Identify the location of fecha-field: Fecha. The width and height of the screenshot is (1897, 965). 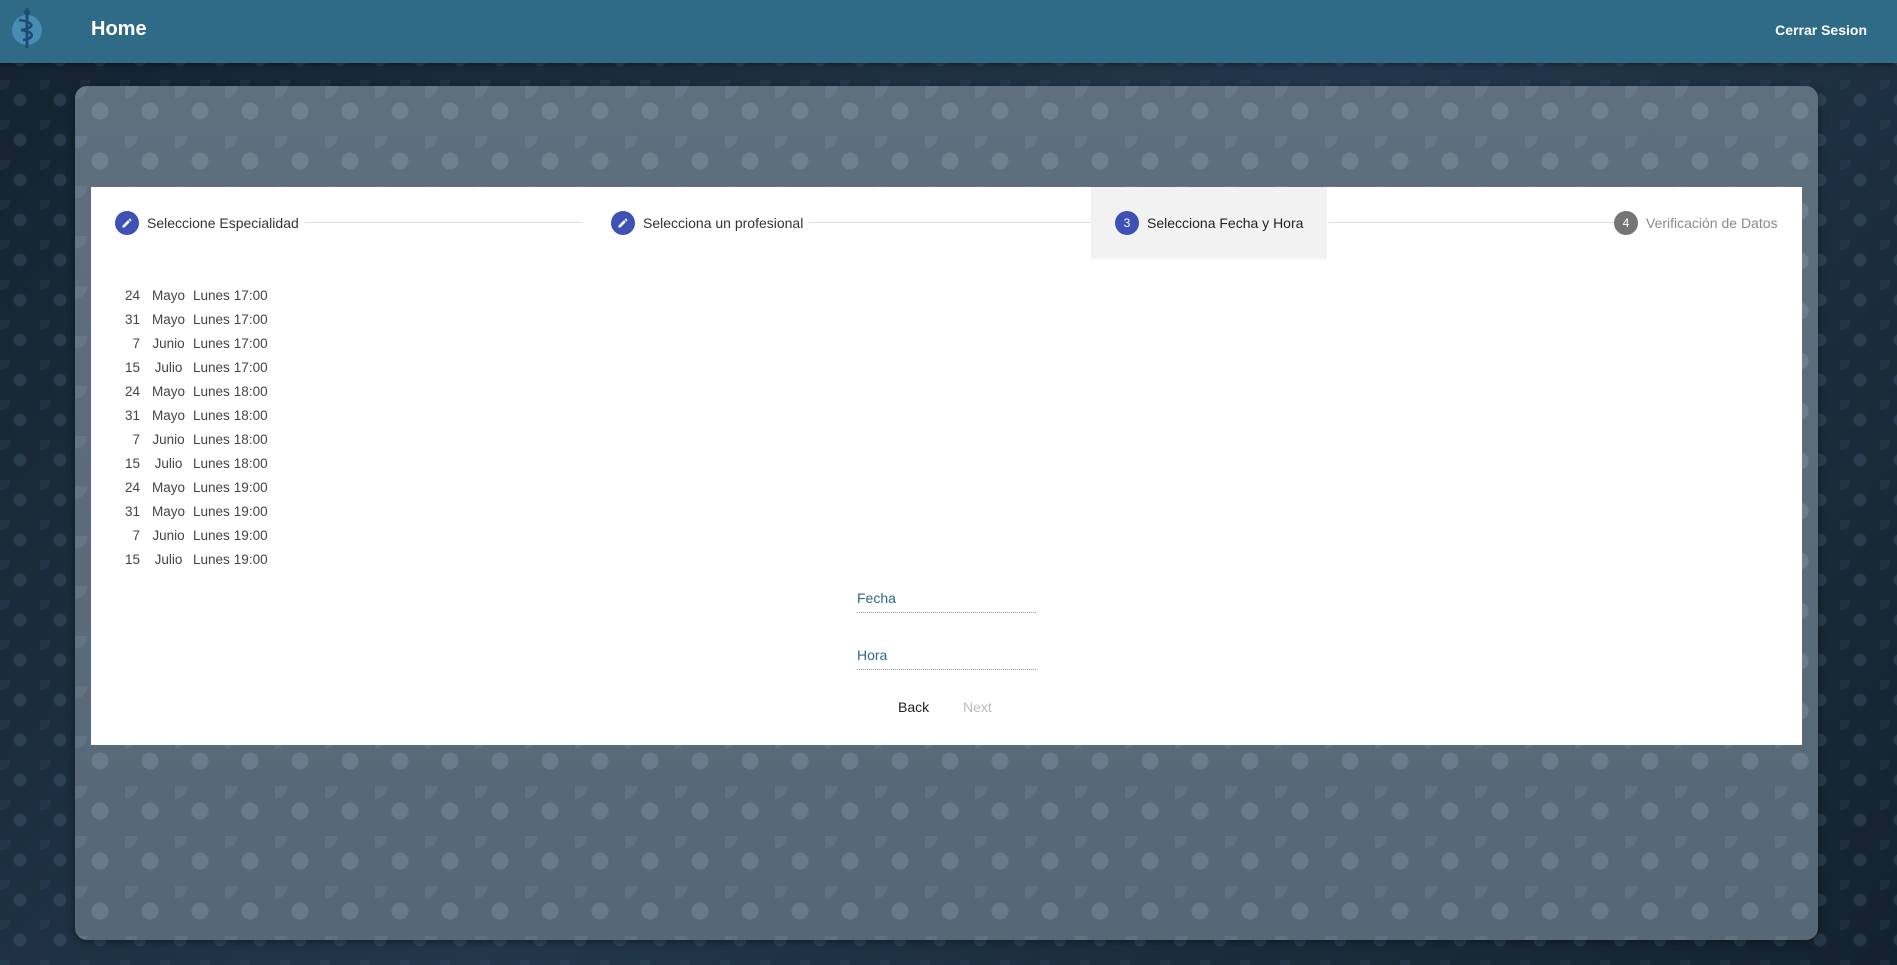
(948, 600).